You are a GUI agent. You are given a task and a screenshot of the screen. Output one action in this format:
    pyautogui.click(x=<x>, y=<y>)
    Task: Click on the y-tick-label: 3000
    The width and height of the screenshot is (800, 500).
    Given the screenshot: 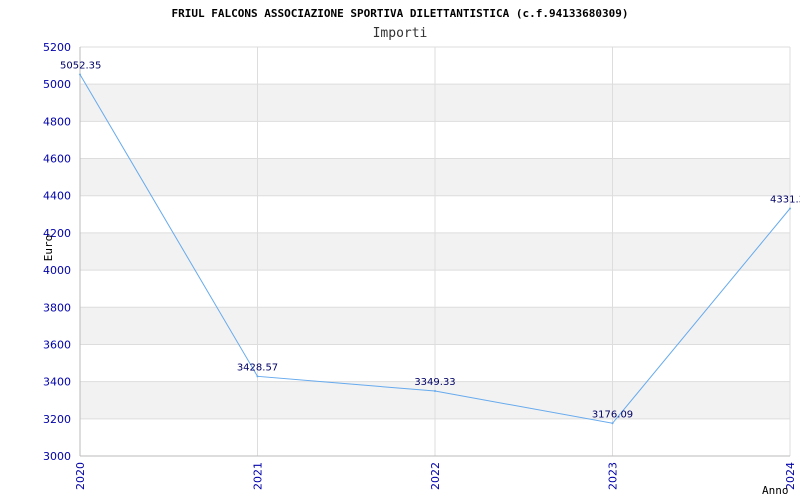 What is the action you would take?
    pyautogui.click(x=57, y=456)
    